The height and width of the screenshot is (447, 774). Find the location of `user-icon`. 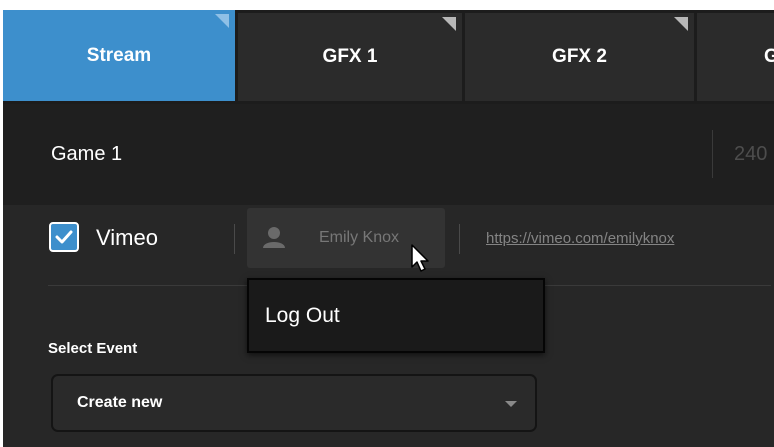

user-icon is located at coordinates (274, 237).